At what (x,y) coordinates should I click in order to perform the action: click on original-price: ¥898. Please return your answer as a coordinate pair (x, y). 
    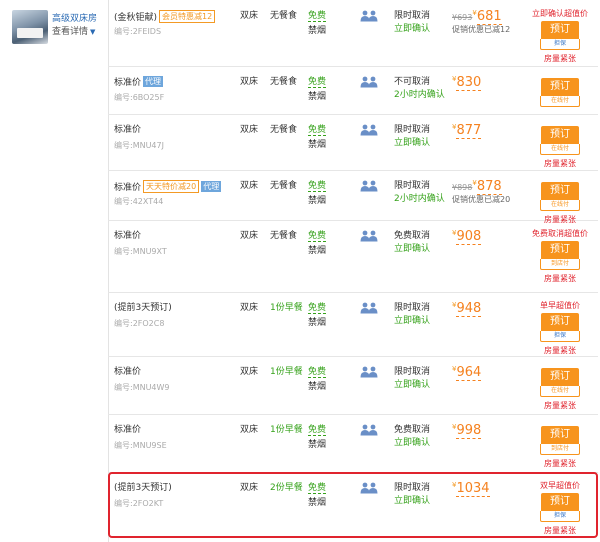
    Looking at the image, I should click on (462, 187).